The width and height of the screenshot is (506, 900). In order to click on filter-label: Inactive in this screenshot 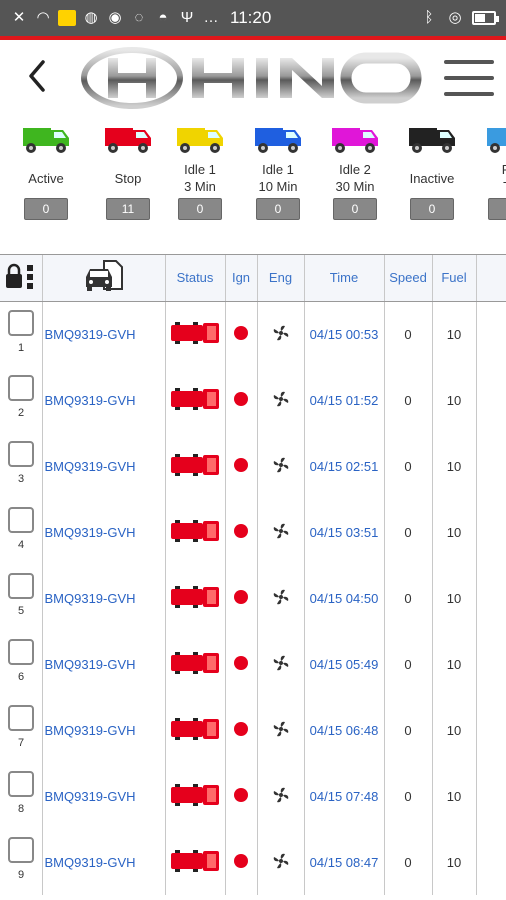, I will do `click(432, 178)`.